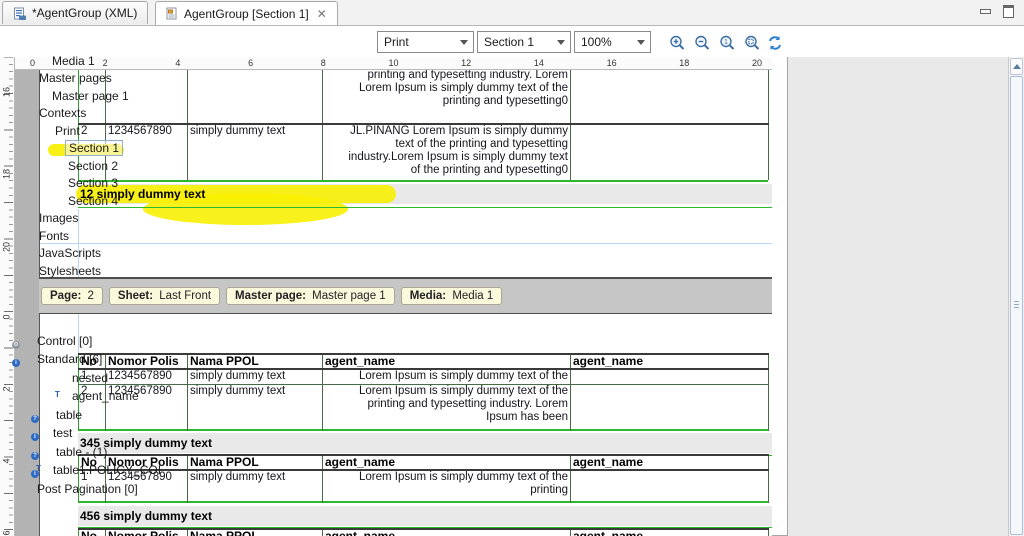 The image size is (1024, 536). Describe the element at coordinates (251, 63) in the screenshot. I see `ruler-label: 6` at that location.